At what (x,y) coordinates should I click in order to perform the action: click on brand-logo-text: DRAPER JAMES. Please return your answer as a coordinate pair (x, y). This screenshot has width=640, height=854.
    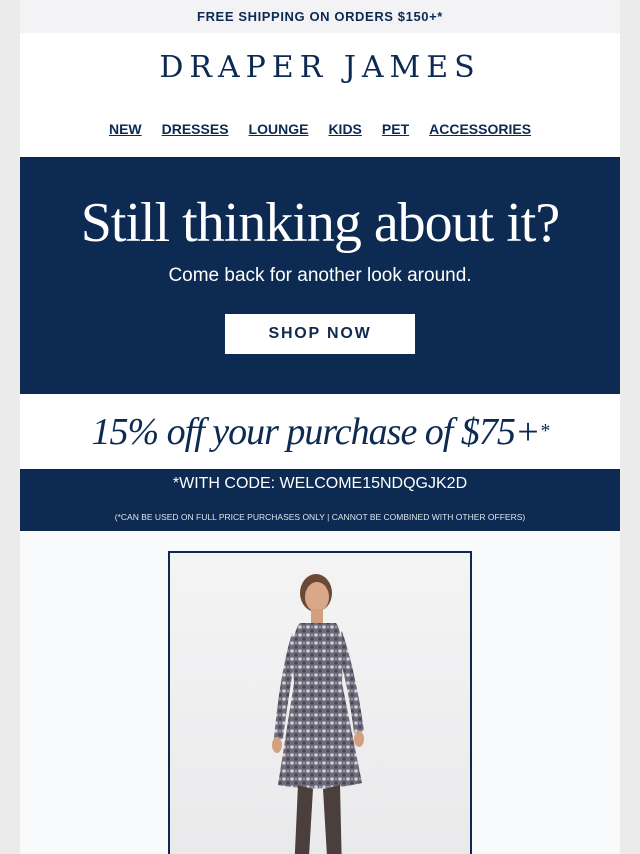
    Looking at the image, I should click on (320, 67).